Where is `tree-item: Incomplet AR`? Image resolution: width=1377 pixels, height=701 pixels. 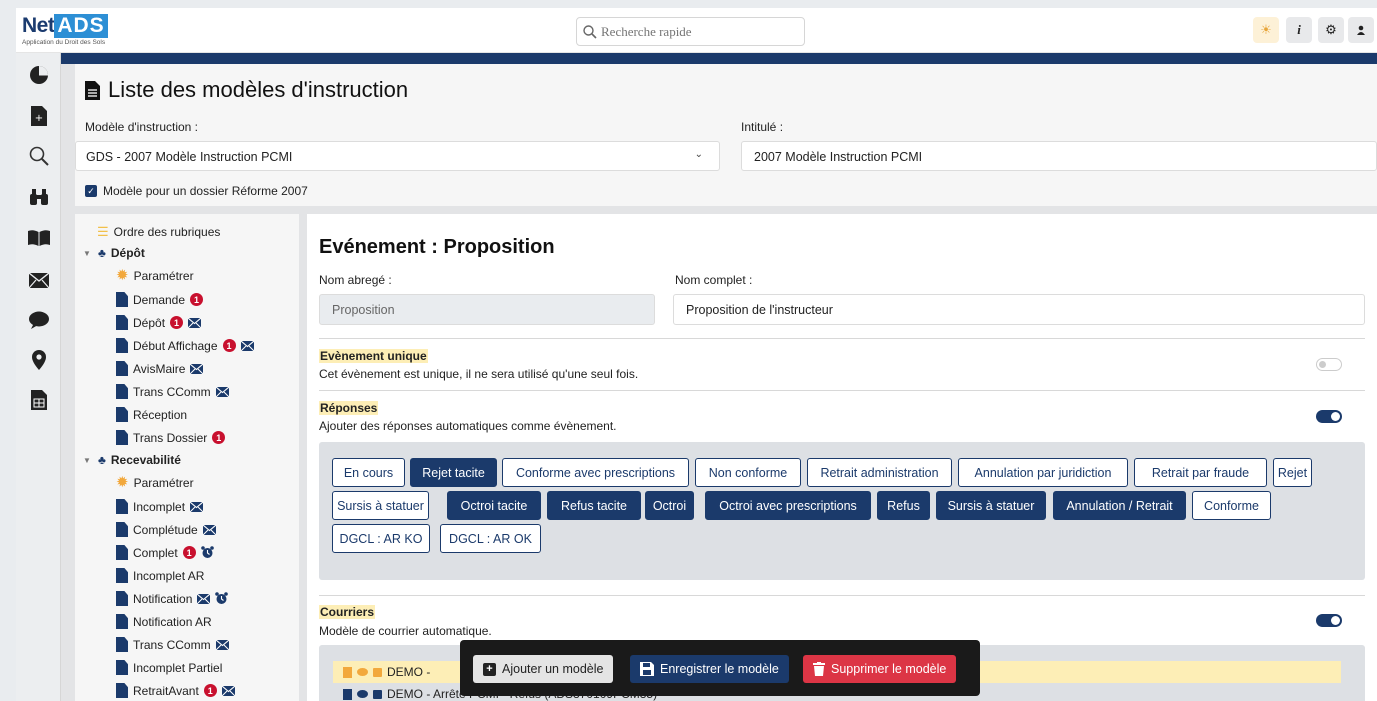
tree-item: Incomplet AR is located at coordinates (160, 575).